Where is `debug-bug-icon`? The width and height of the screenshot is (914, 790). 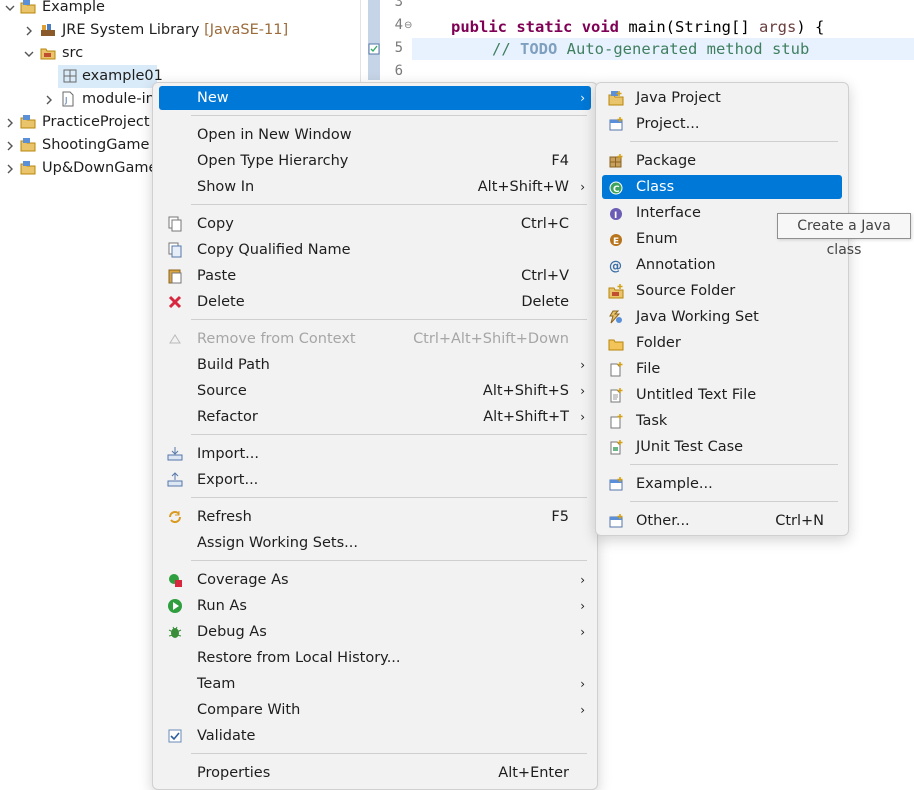 debug-bug-icon is located at coordinates (175, 632).